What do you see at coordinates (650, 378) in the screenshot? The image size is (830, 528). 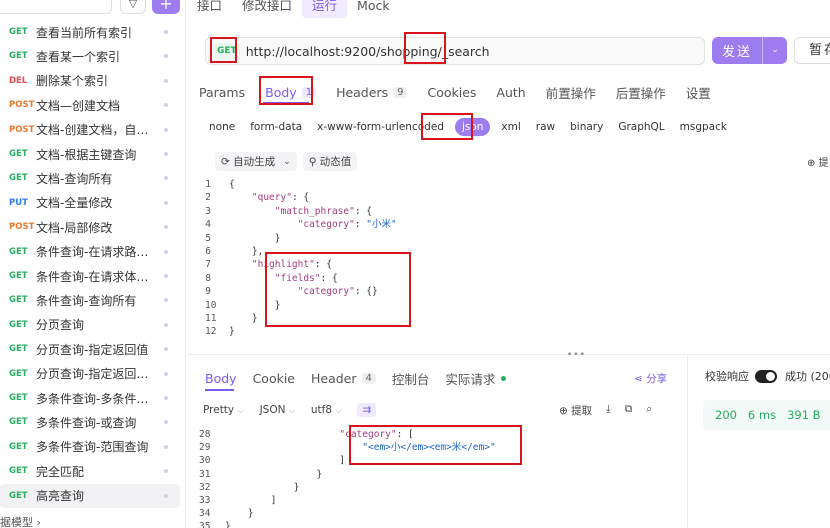 I see `share-button: ⋖ 分享` at bounding box center [650, 378].